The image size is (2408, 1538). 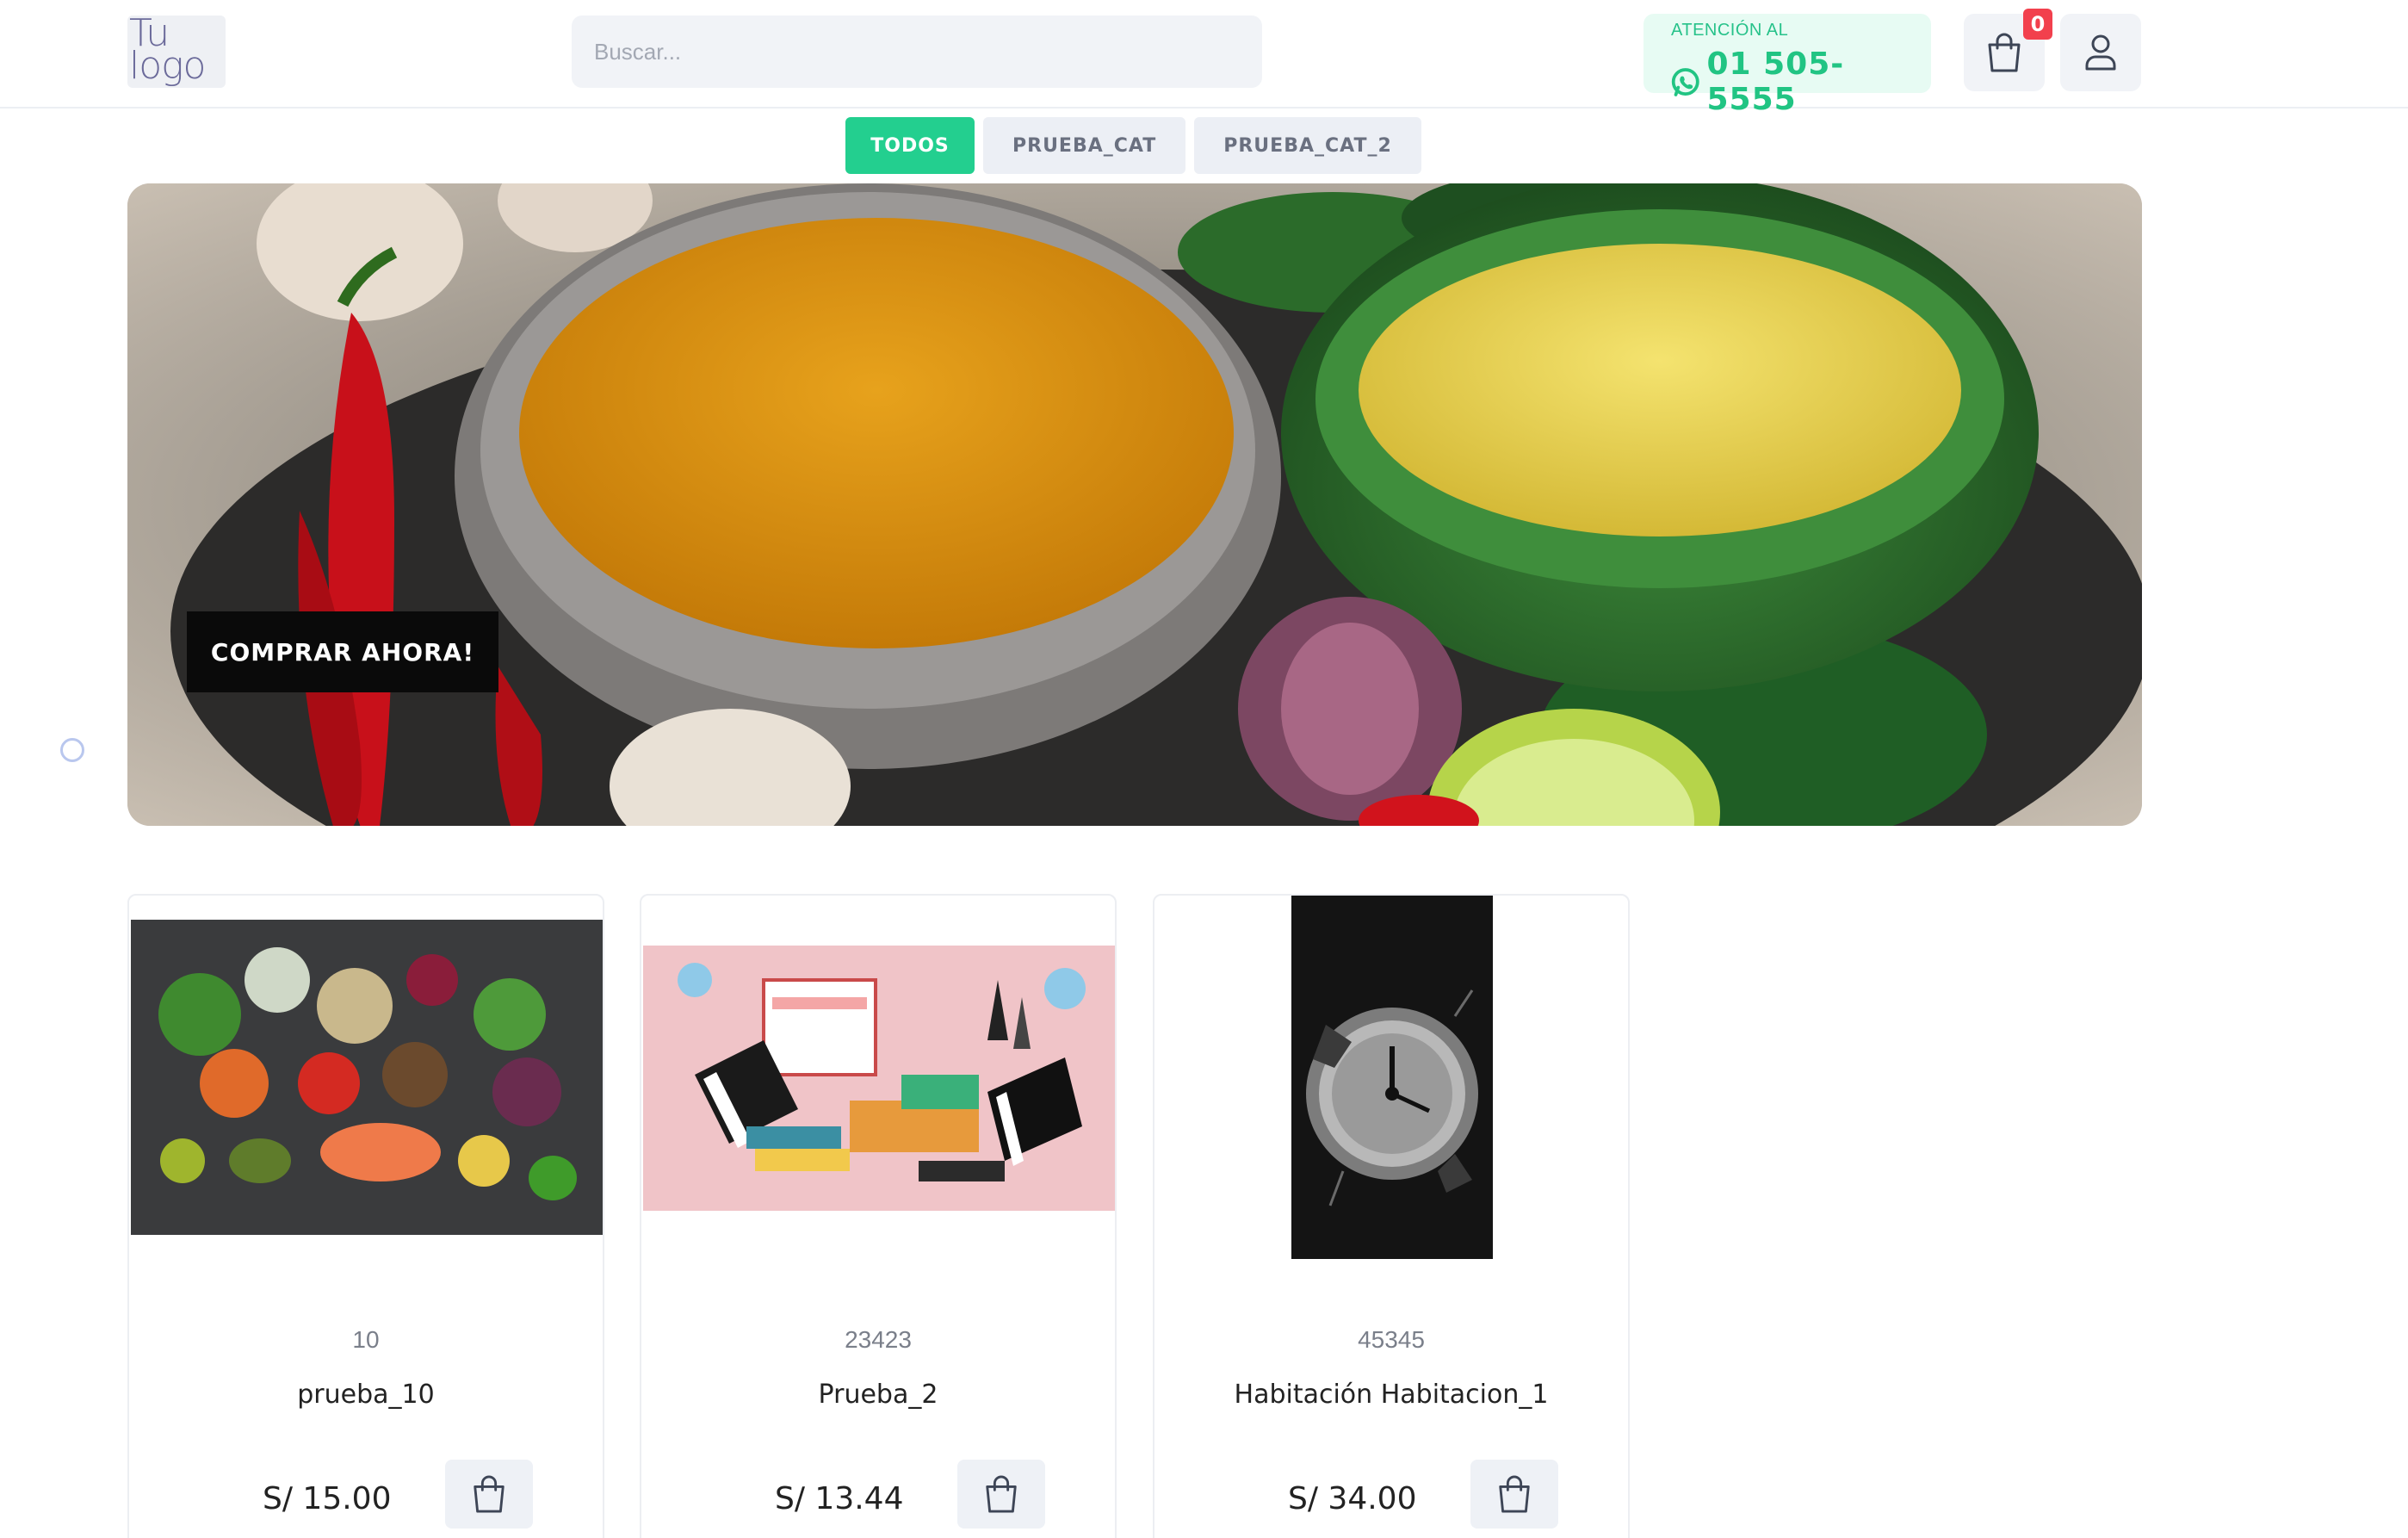 I want to click on search-input, so click(x=917, y=52).